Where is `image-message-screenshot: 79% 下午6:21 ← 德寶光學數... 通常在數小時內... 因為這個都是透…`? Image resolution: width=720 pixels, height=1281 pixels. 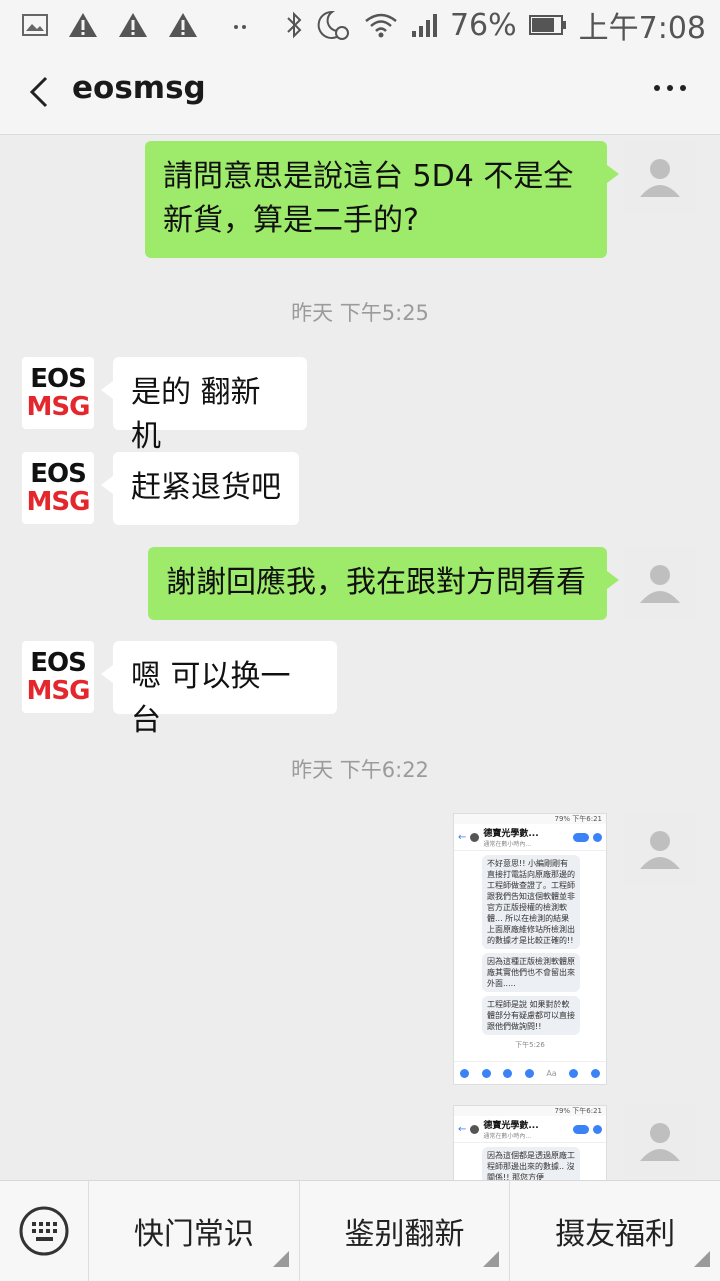 image-message-screenshot: 79% 下午6:21 ← 德寶光學數... 通常在數小時內... 因為這個都是透… is located at coordinates (530, 1142).